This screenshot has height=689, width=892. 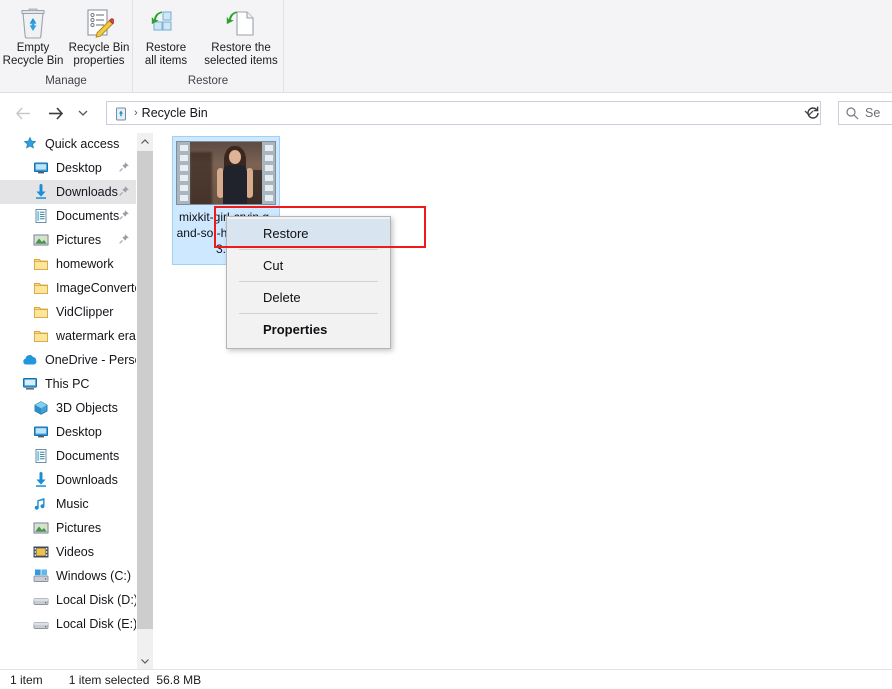 I want to click on scroll-down-button, so click(x=145, y=660).